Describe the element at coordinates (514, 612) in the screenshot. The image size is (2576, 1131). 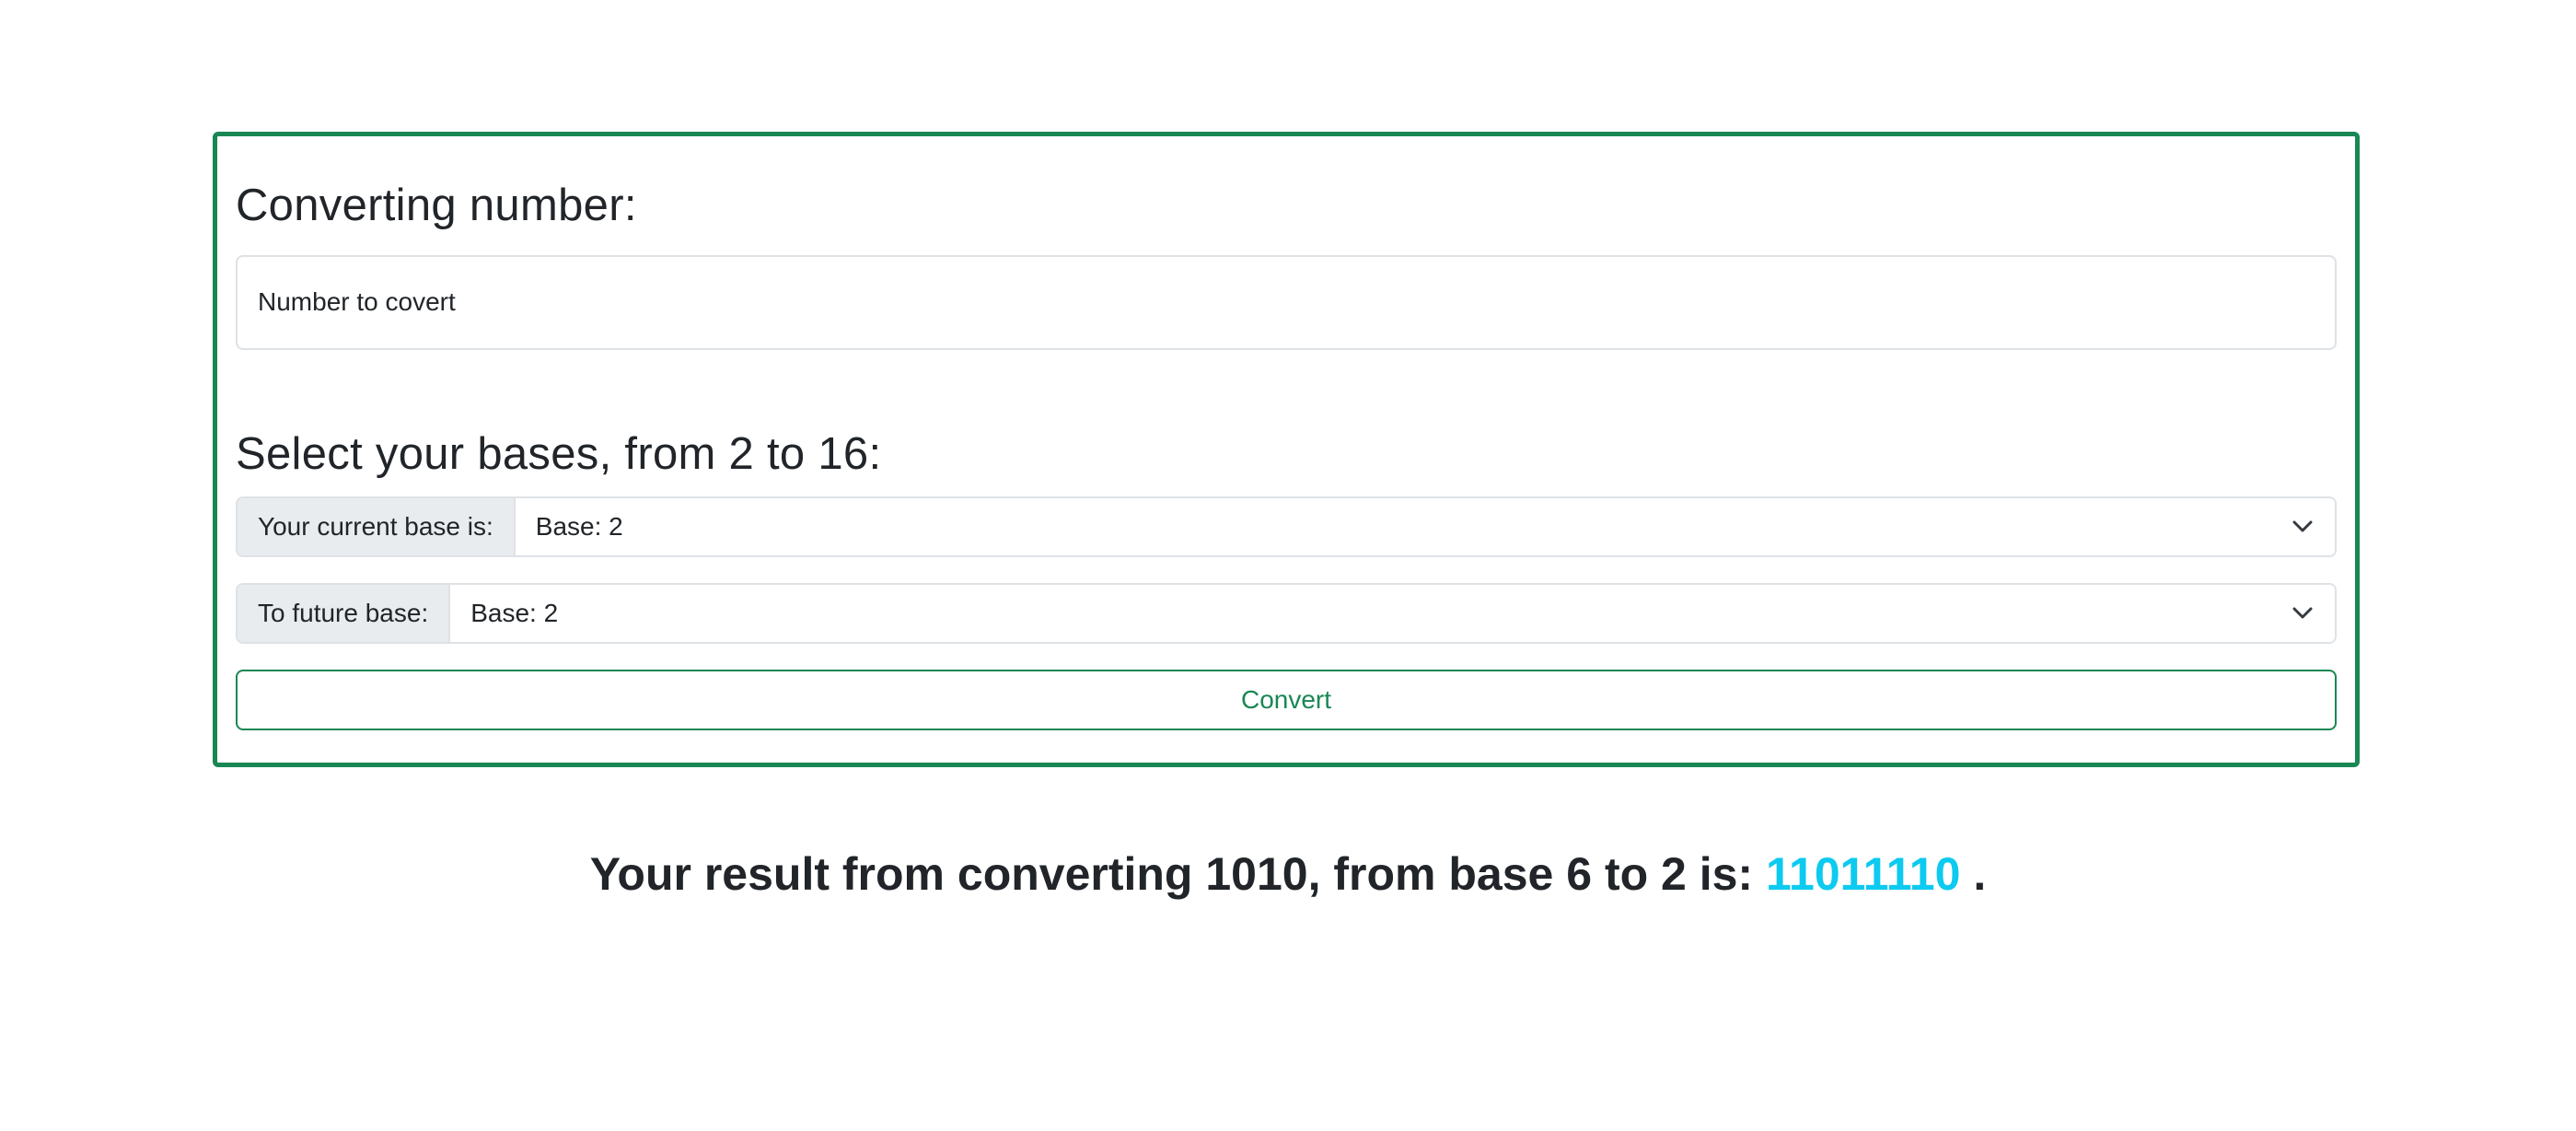
I see `future-base-selected-value: Base: 2` at that location.